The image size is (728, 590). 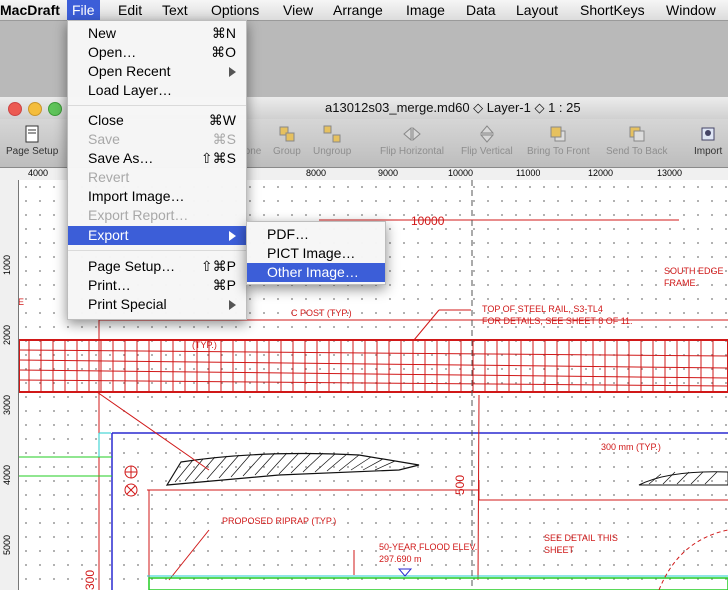 What do you see at coordinates (32, 141) in the screenshot?
I see `page-setup-button: Page Setup` at bounding box center [32, 141].